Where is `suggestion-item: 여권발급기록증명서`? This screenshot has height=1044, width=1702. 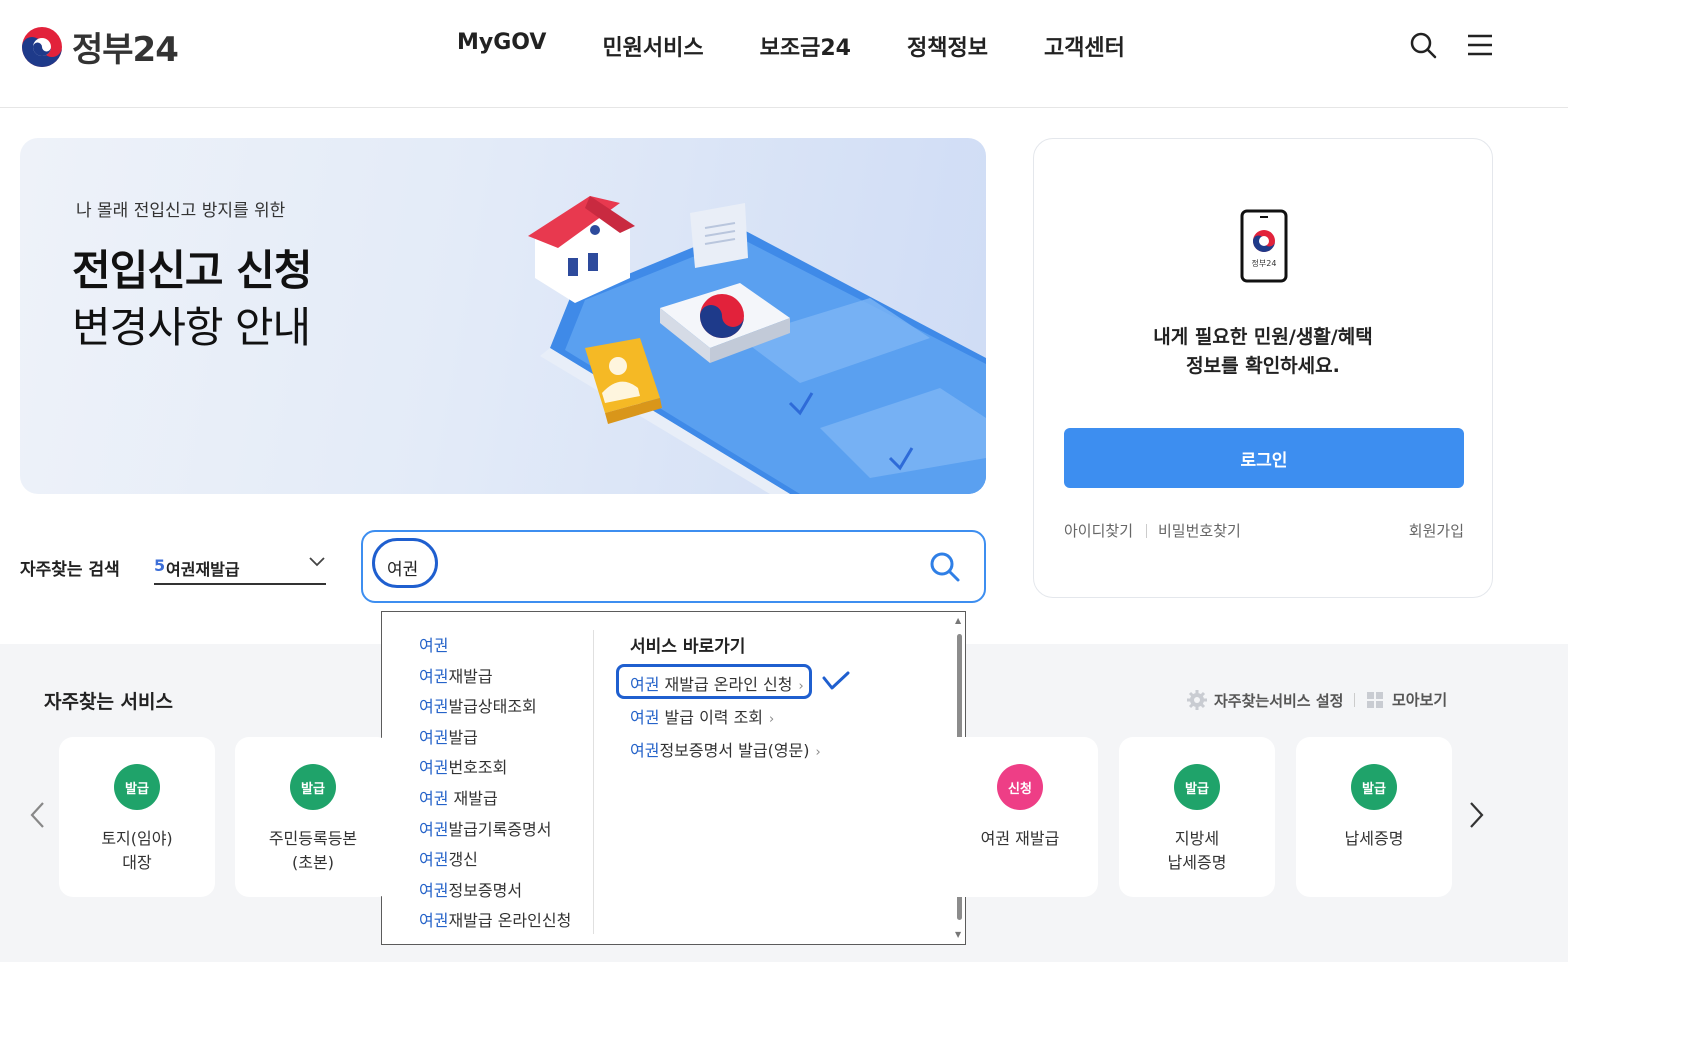 suggestion-item: 여권발급기록증명서 is located at coordinates (495, 831).